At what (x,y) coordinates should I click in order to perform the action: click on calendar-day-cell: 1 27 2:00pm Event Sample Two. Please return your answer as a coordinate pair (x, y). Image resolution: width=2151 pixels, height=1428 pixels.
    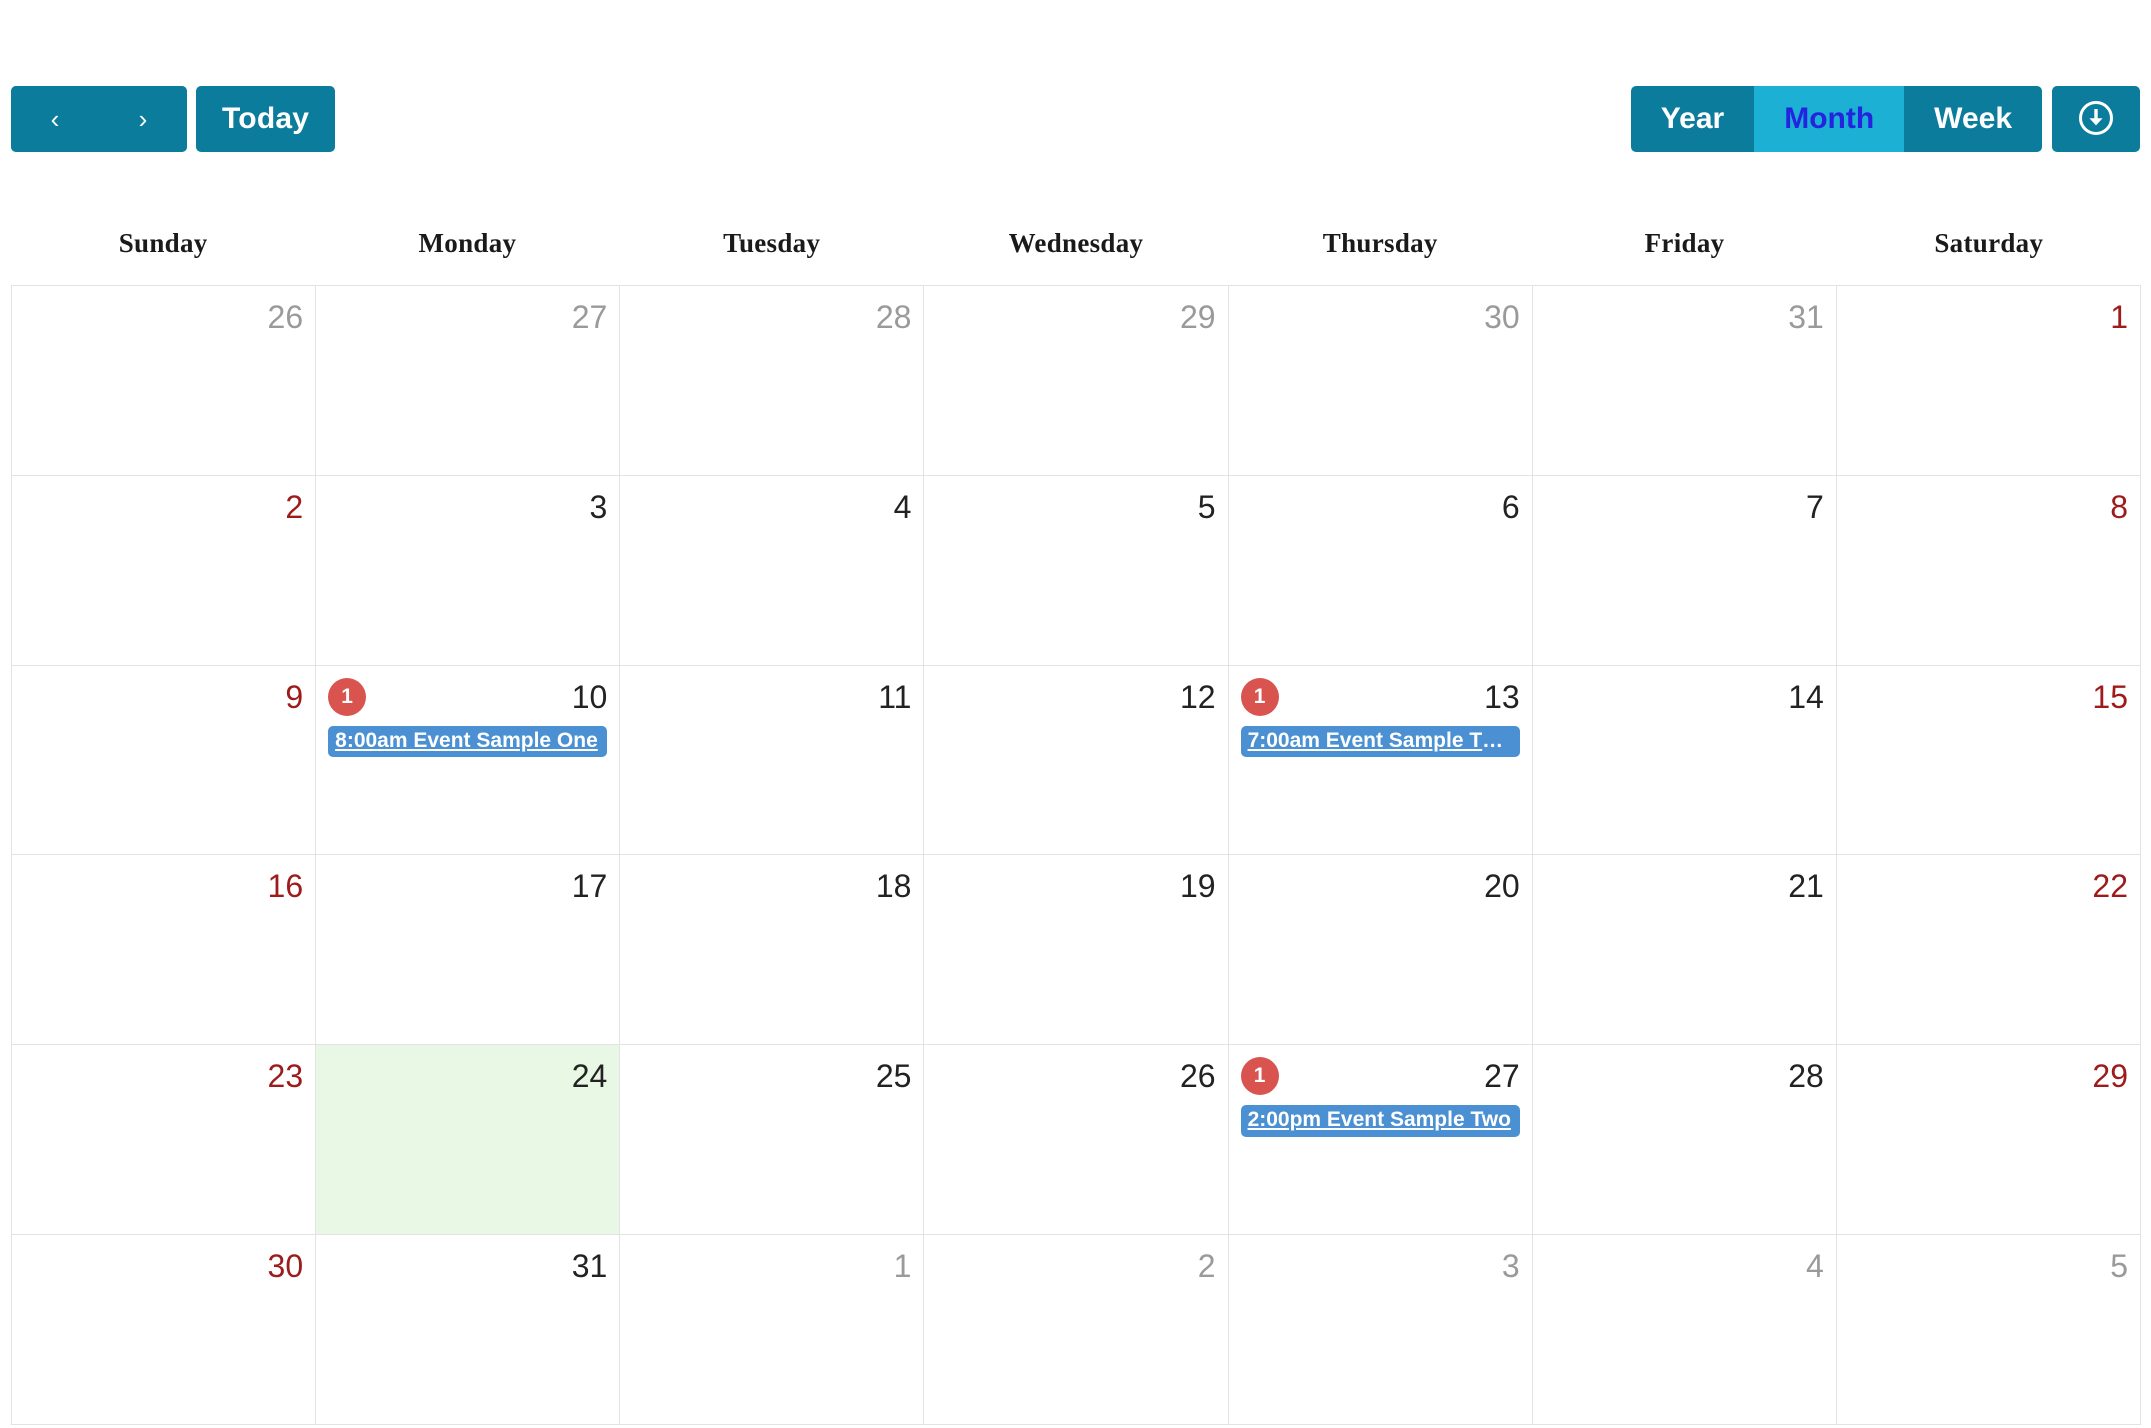
    Looking at the image, I should click on (1380, 1140).